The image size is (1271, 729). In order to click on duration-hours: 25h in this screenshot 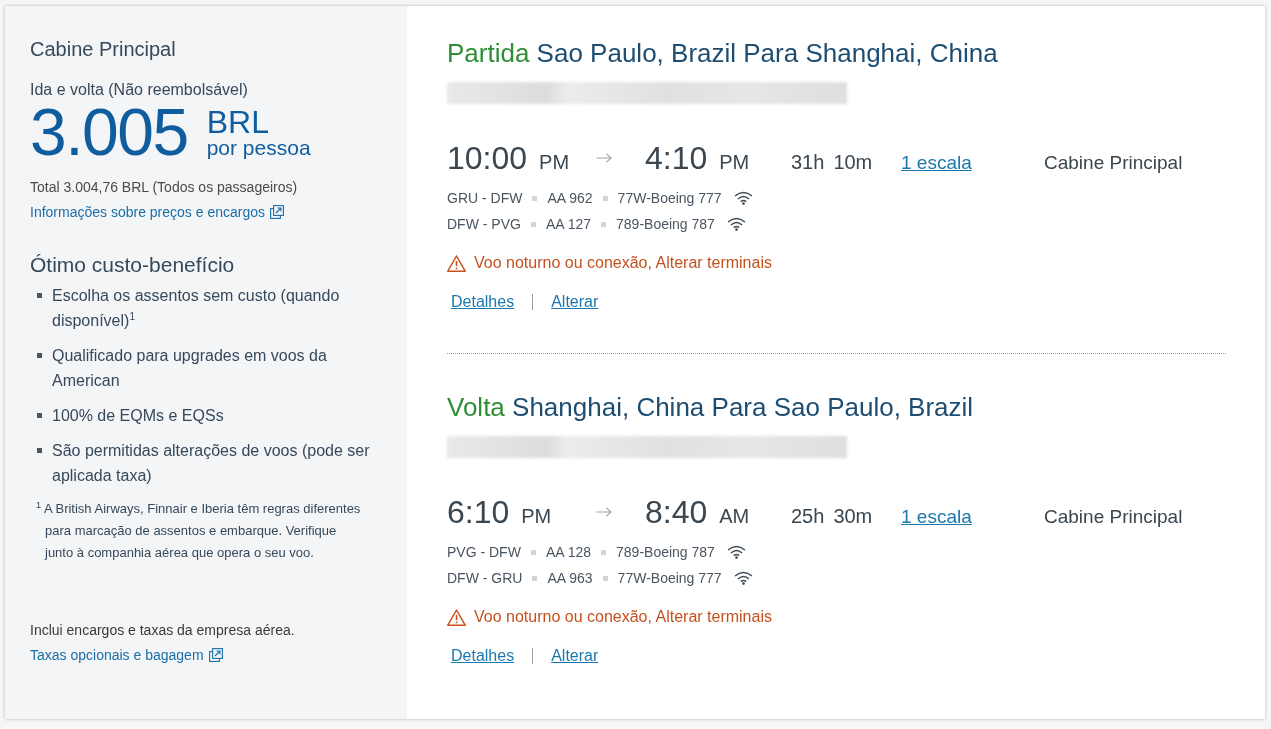, I will do `click(808, 516)`.